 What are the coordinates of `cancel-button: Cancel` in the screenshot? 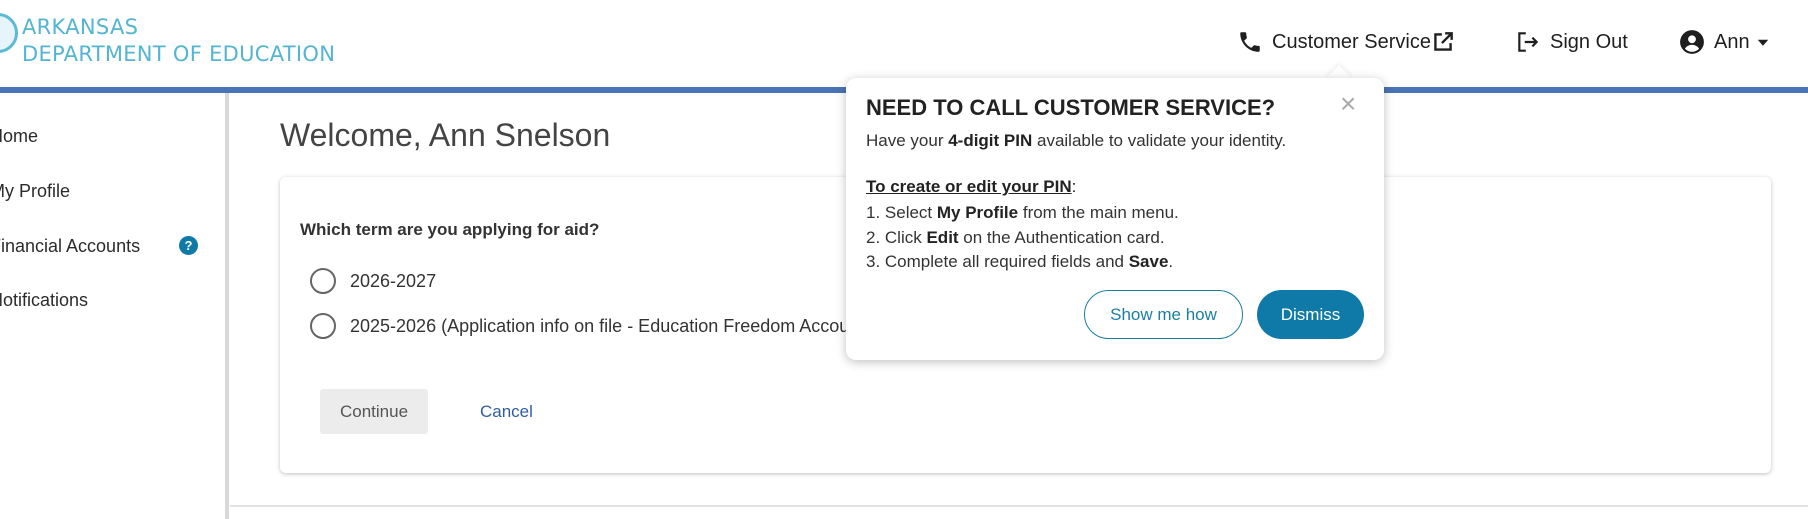 It's located at (506, 411).